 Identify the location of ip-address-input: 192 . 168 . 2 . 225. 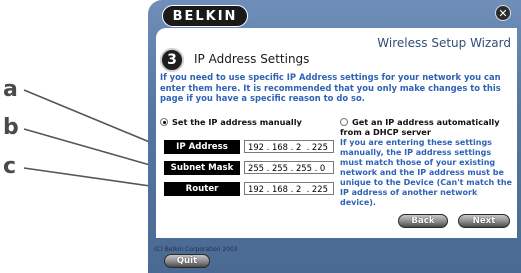
(289, 146).